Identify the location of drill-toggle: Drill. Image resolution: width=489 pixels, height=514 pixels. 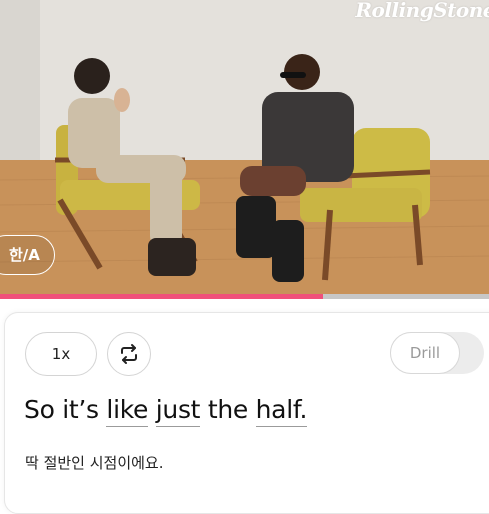
(437, 353).